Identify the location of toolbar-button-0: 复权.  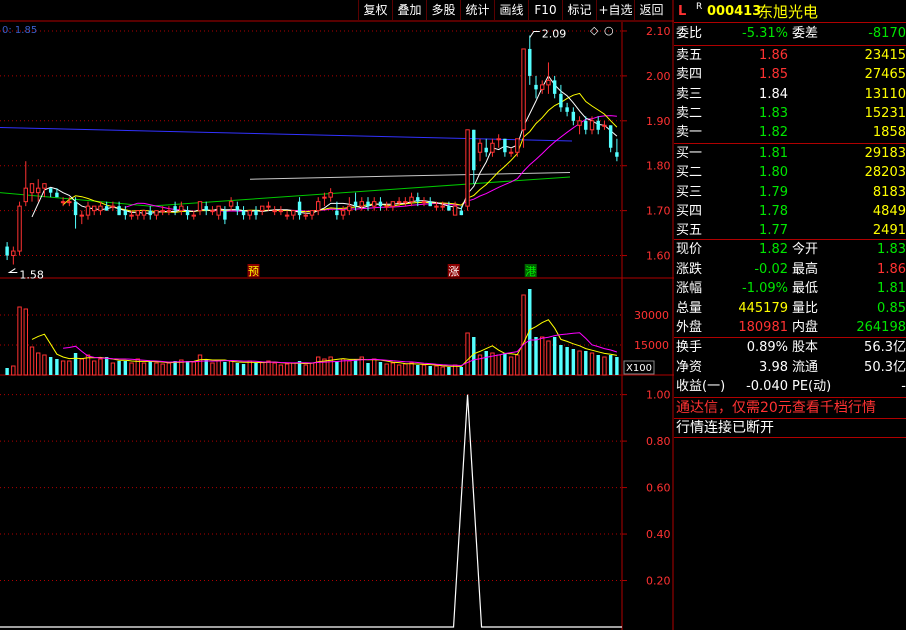
(375, 10).